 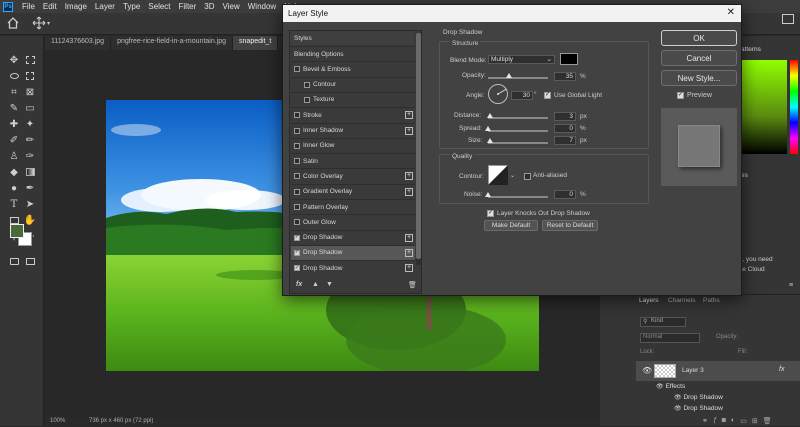 I want to click on size-slider-thumb, so click(x=490, y=140).